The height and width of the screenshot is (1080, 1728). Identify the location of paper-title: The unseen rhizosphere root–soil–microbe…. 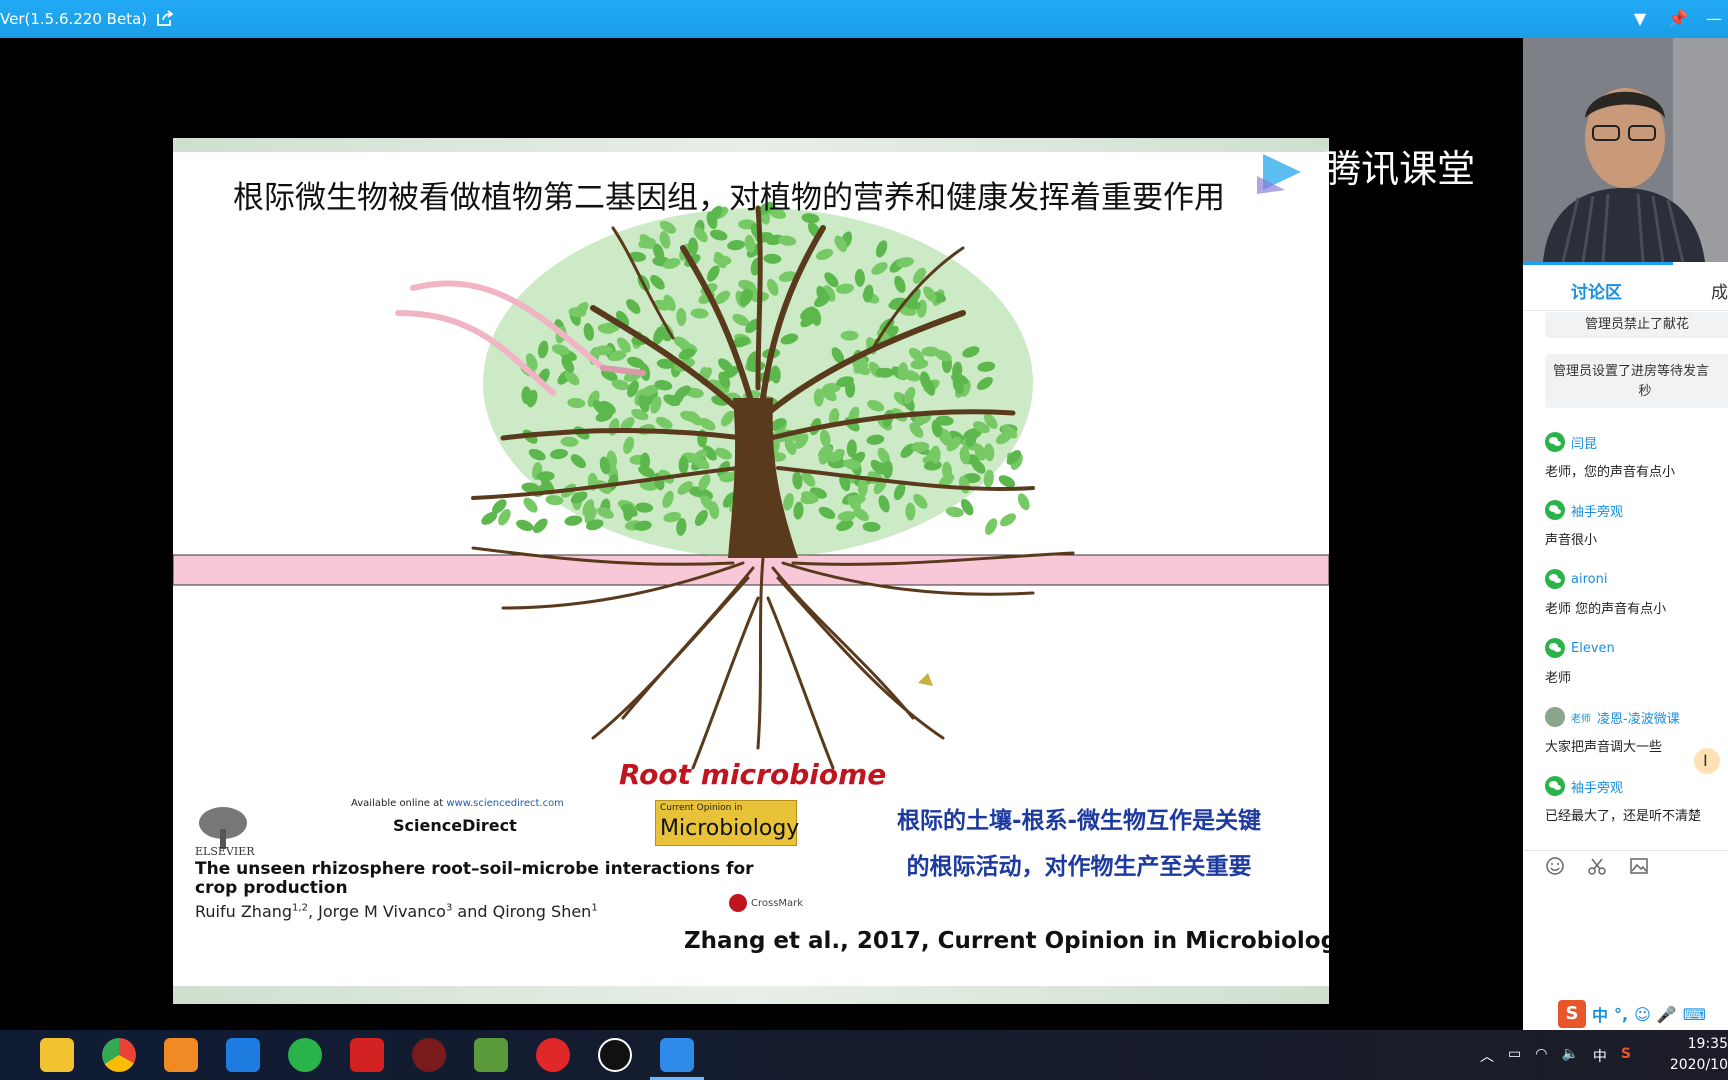
(474, 878).